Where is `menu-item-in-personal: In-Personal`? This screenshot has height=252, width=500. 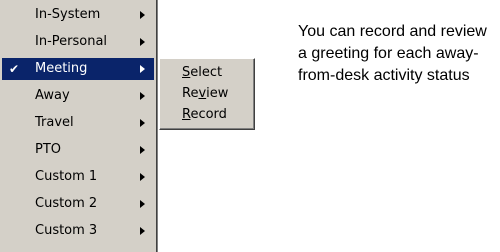 menu-item-in-personal: In-Personal is located at coordinates (78, 42).